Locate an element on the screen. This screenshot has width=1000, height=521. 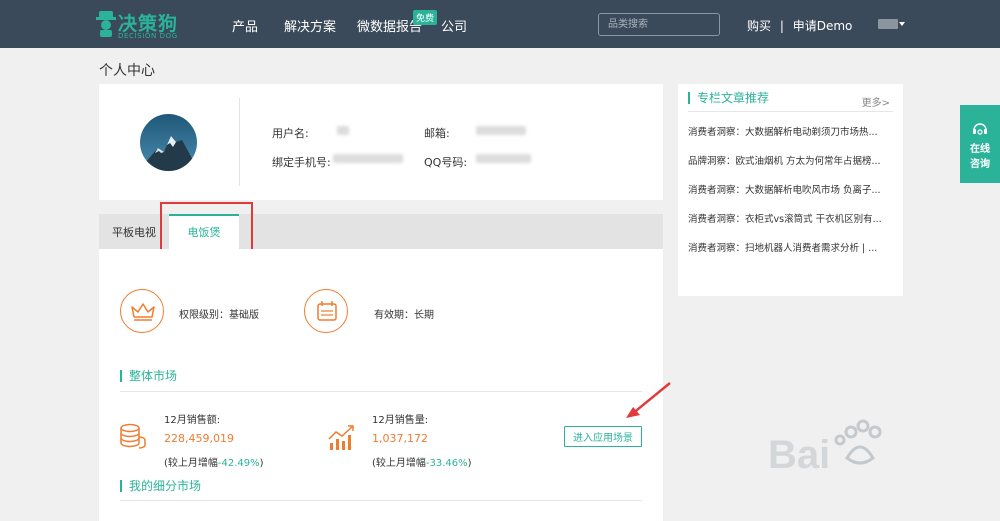
sales-amount-change: (较上月增幅-42.49%) is located at coordinates (214, 461).